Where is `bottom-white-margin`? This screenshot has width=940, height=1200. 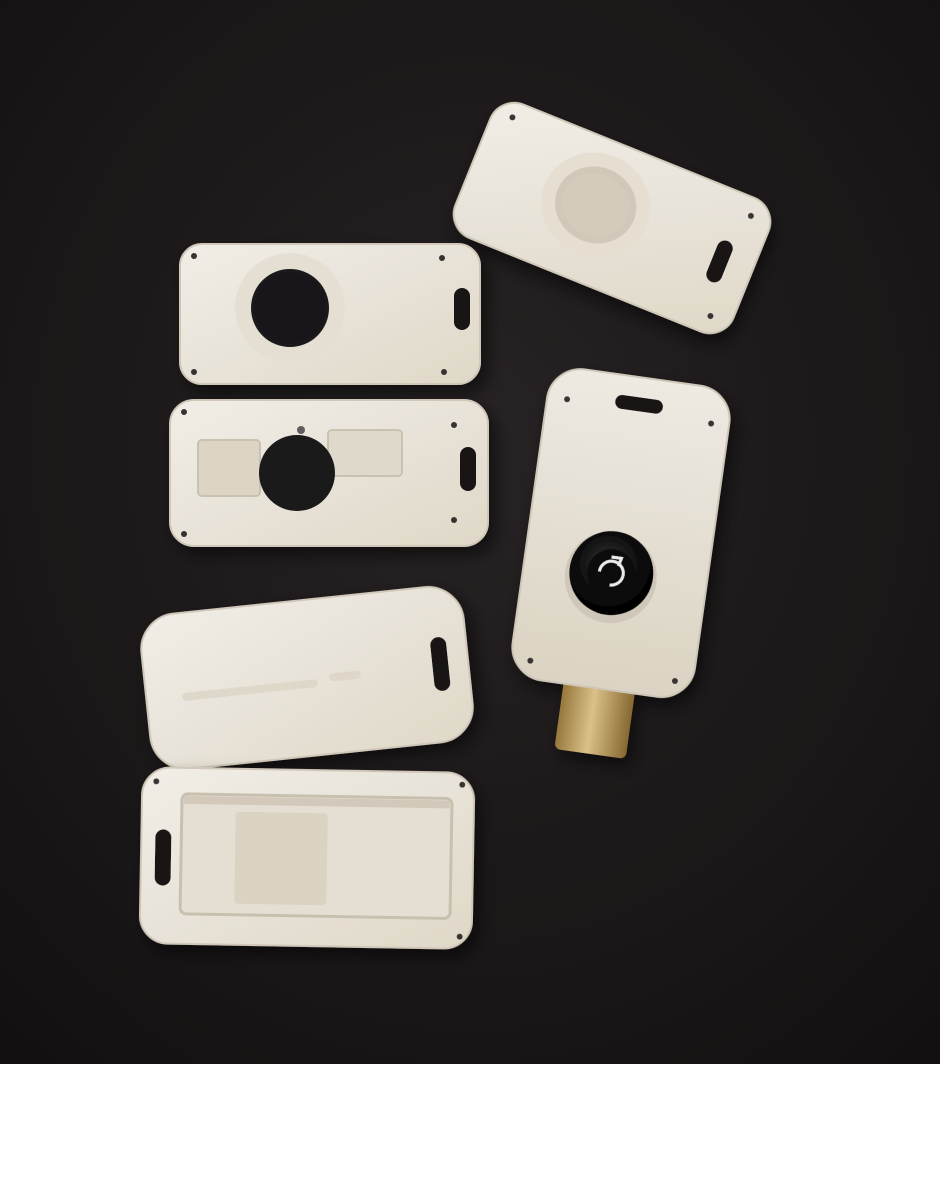 bottom-white-margin is located at coordinates (470, 1132).